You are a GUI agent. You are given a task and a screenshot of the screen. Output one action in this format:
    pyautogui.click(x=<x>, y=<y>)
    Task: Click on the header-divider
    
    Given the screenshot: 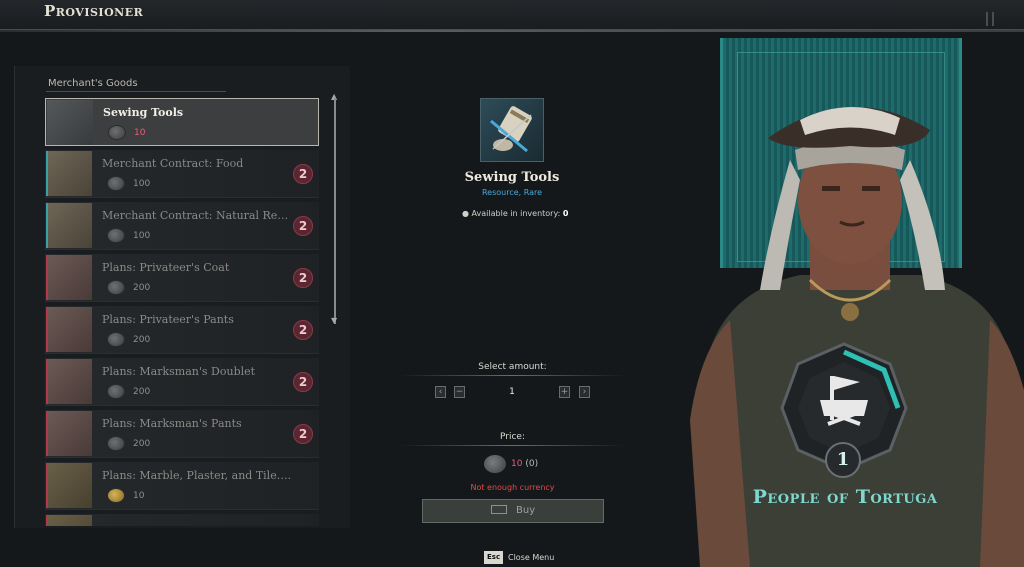 What is the action you would take?
    pyautogui.click(x=512, y=31)
    